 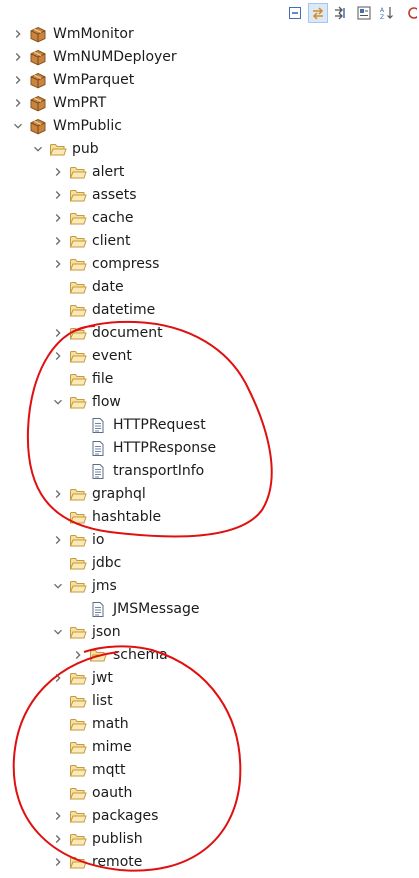 What do you see at coordinates (125, 816) in the screenshot?
I see `tree-item-label: packages` at bounding box center [125, 816].